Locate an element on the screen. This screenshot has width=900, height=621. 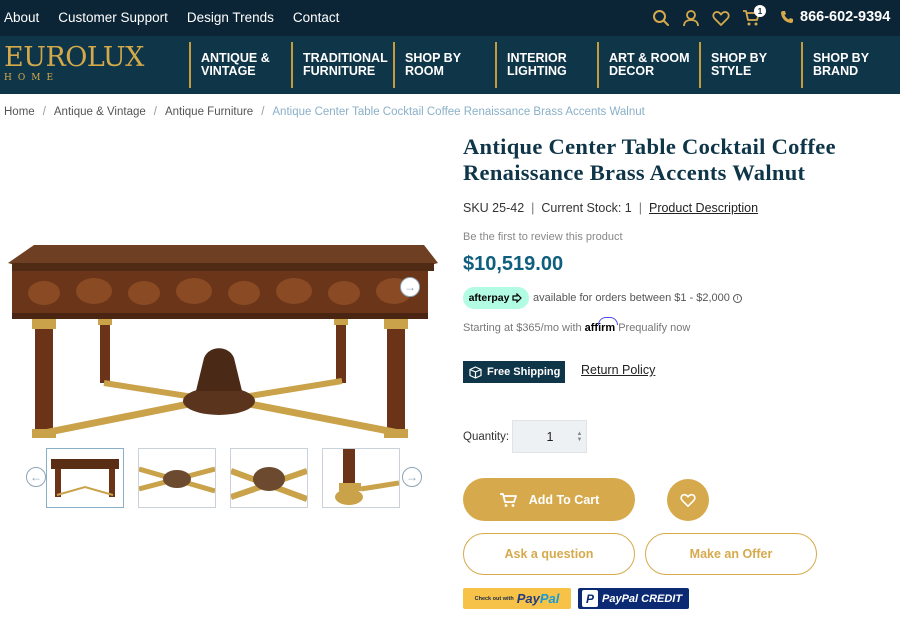
paypal-checkout-button: Check out with Pay Pal is located at coordinates (517, 598).